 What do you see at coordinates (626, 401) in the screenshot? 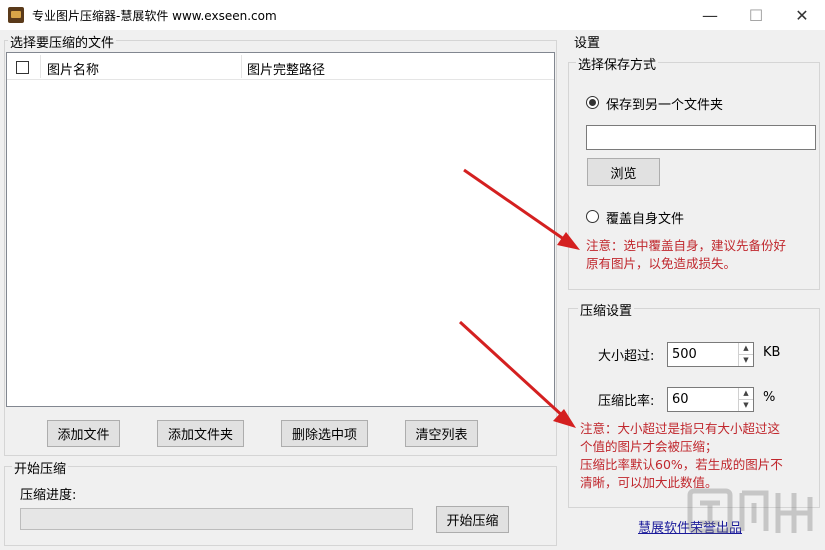
I see `ratio-label: 压缩比率:` at bounding box center [626, 401].